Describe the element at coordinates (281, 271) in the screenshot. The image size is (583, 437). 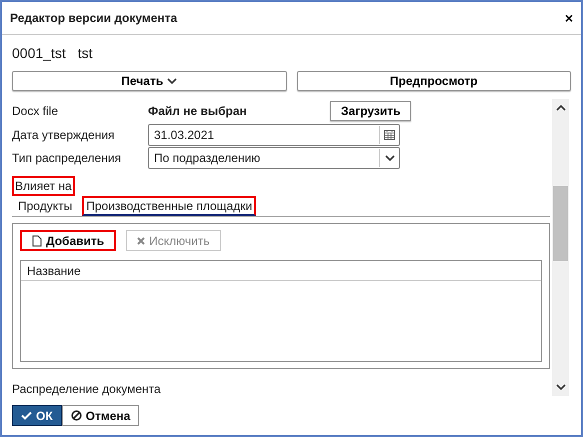
I see `column-header: Название` at that location.